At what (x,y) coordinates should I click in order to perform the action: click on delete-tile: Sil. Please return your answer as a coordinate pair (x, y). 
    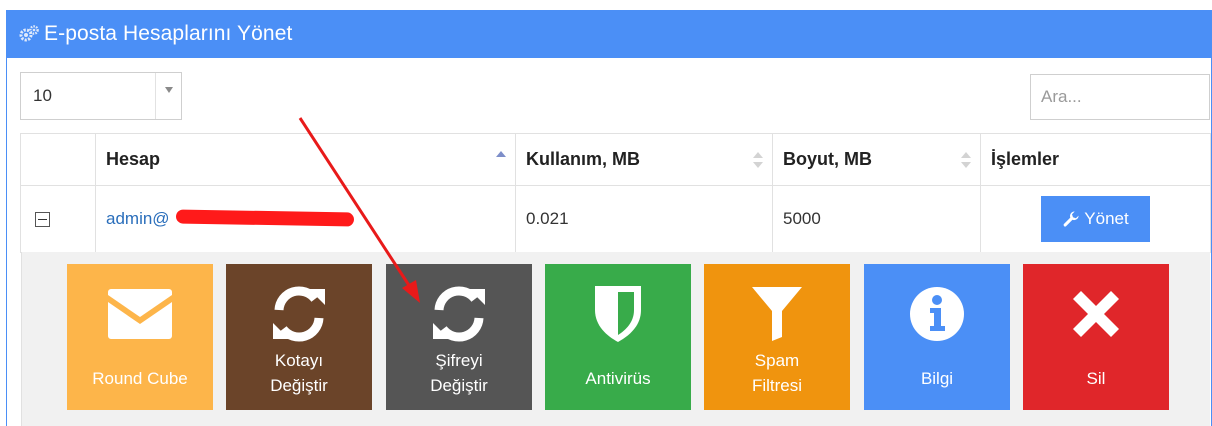
    Looking at the image, I should click on (1096, 337).